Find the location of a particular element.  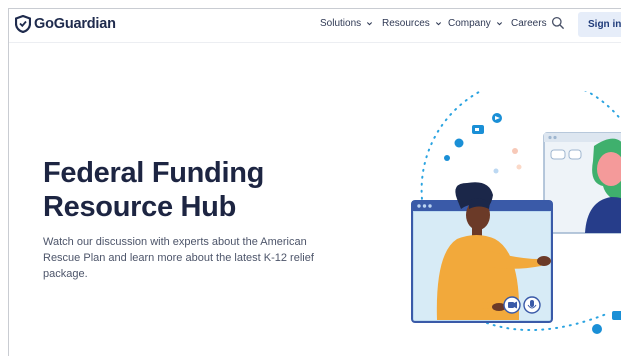

nav-label: Careers is located at coordinates (529, 23).